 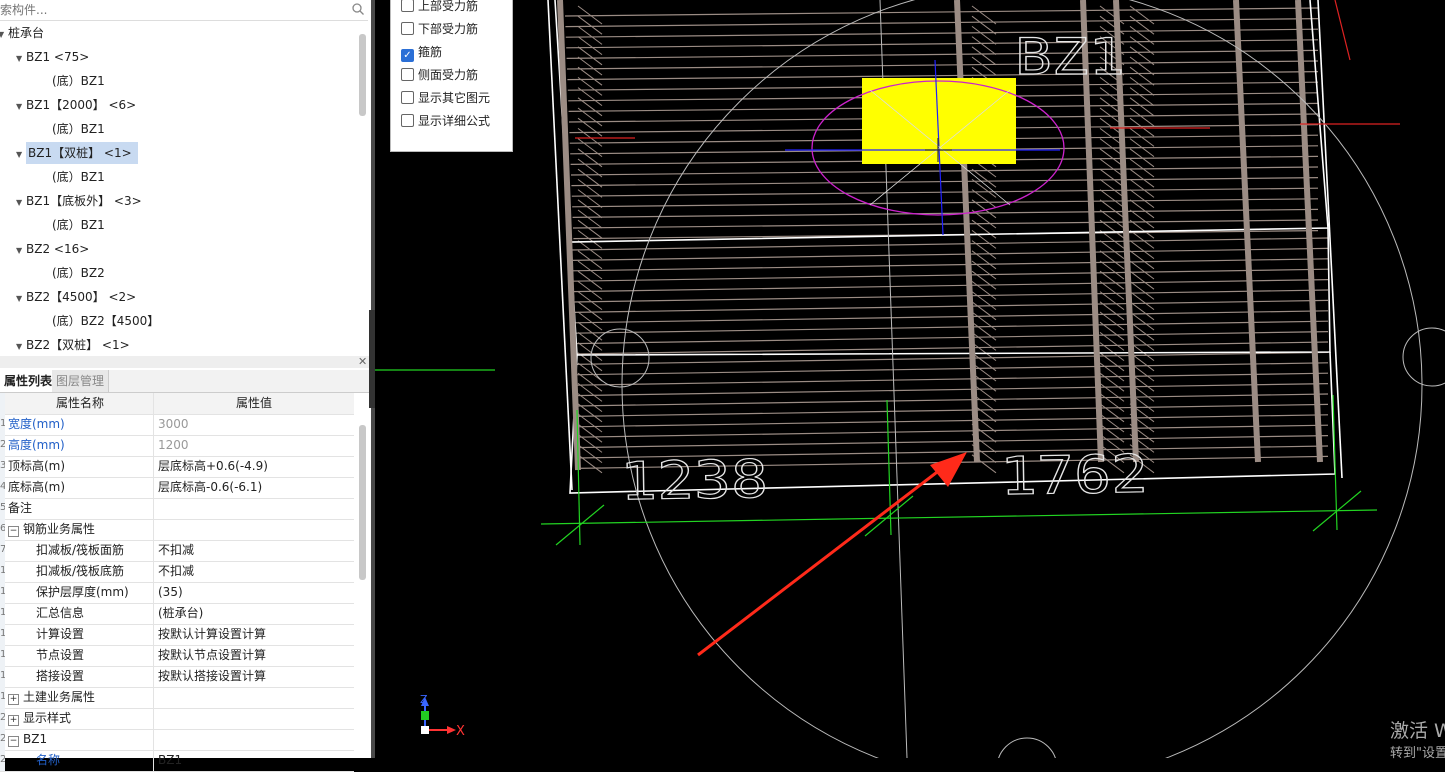 What do you see at coordinates (255, 466) in the screenshot?
I see `property-value: 层底标高+0.6(-4.9)` at bounding box center [255, 466].